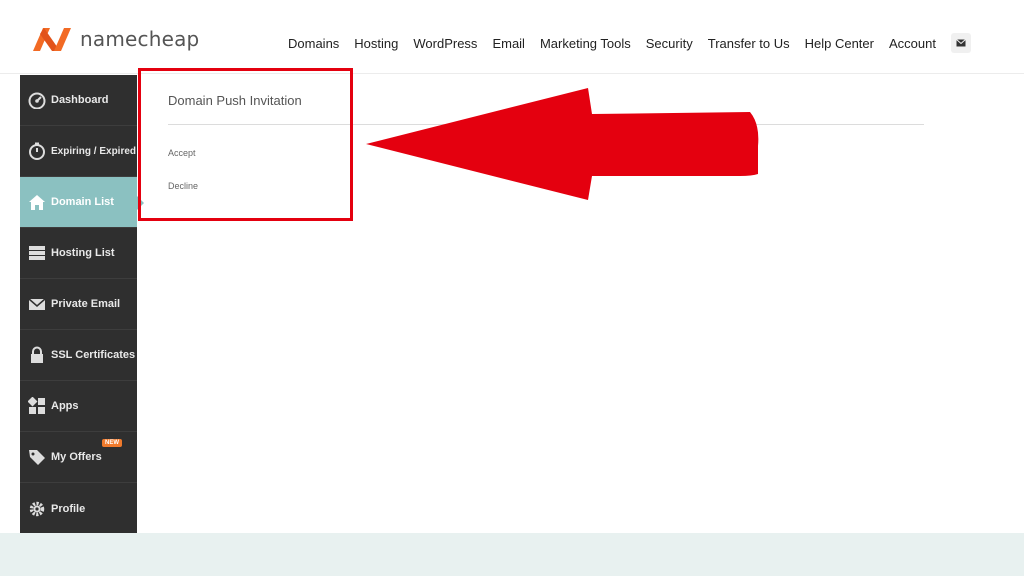 Image resolution: width=1024 pixels, height=576 pixels. Describe the element at coordinates (562, 144) in the screenshot. I see `annotation-arrow-icon` at that location.